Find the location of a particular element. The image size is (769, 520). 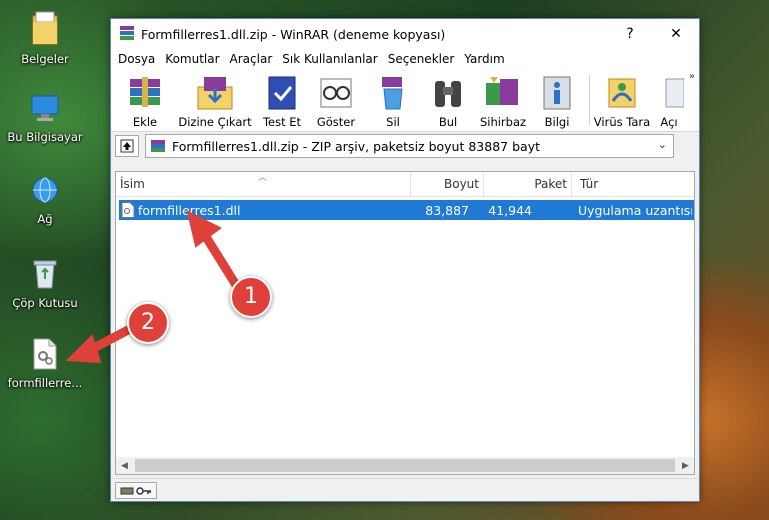

scroll-right-icon: ▶ is located at coordinates (685, 466).